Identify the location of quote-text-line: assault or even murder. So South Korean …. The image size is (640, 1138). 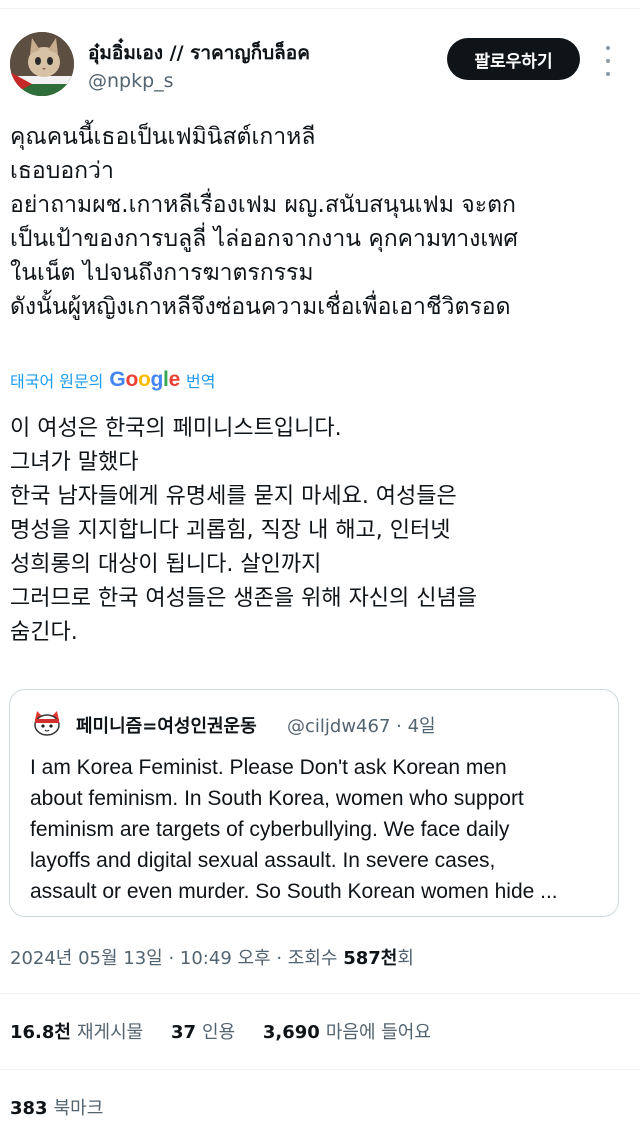
(294, 891).